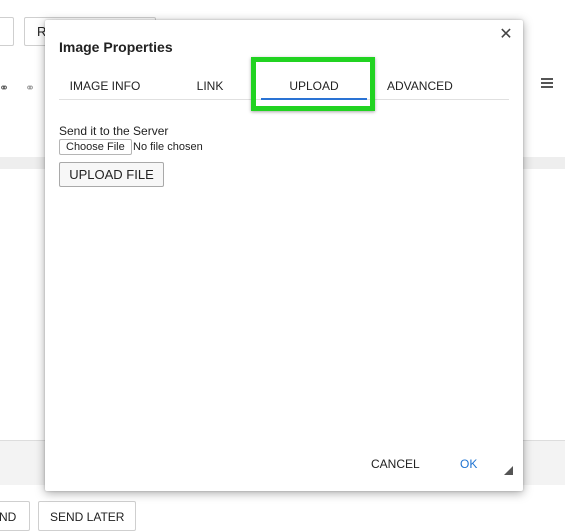 Image resolution: width=565 pixels, height=531 pixels. Describe the element at coordinates (420, 86) in the screenshot. I see `tab-advanced-label: ADVANCED` at that location.